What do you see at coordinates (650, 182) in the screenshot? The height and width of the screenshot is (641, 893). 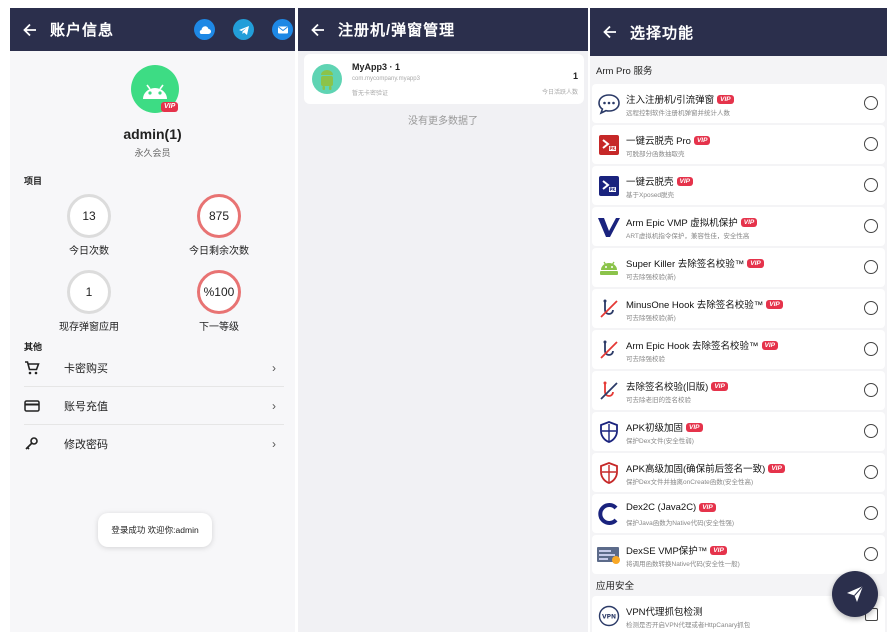 I see `feature-name-text: 一键云脱壳` at bounding box center [650, 182].